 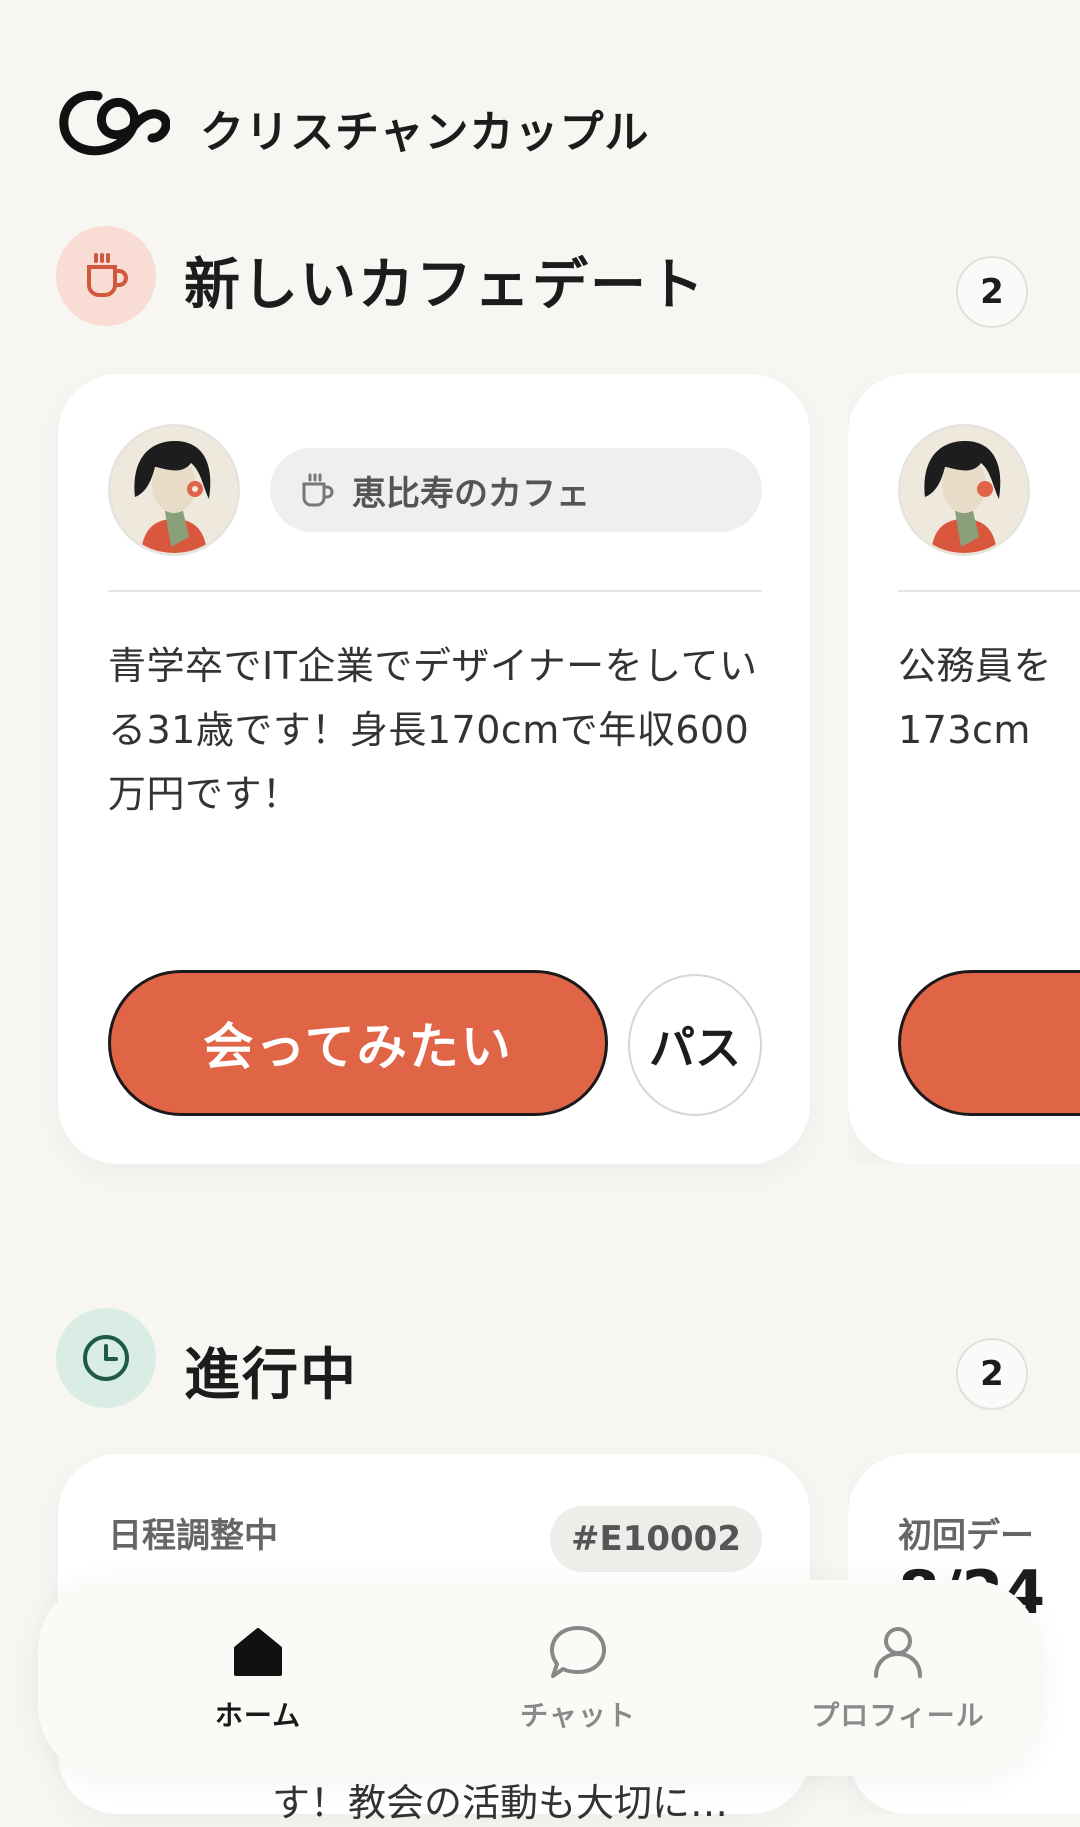 What do you see at coordinates (695, 1045) in the screenshot?
I see `pass-button: パス` at bounding box center [695, 1045].